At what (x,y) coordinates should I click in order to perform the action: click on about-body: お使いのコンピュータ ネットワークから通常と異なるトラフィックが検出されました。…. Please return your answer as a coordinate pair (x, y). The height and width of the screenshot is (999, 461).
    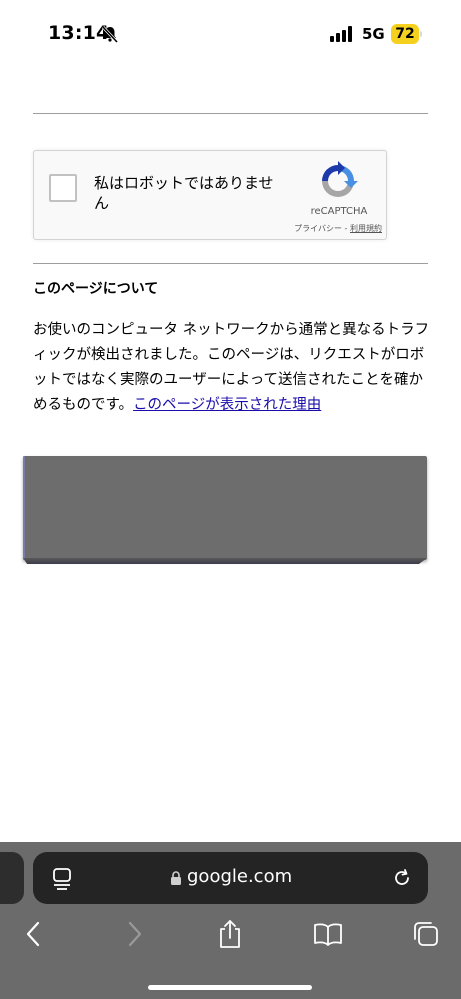
    Looking at the image, I should click on (233, 368).